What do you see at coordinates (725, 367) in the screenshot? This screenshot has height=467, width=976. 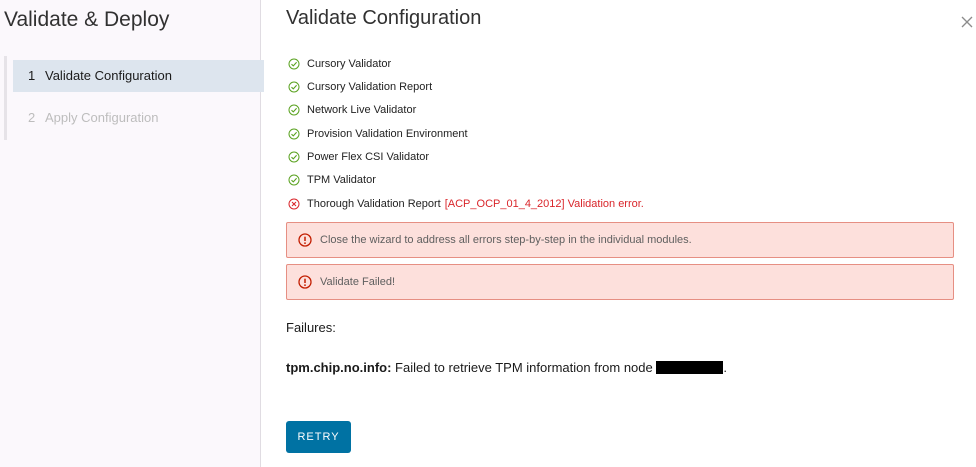 I see `failure-suffix: .` at bounding box center [725, 367].